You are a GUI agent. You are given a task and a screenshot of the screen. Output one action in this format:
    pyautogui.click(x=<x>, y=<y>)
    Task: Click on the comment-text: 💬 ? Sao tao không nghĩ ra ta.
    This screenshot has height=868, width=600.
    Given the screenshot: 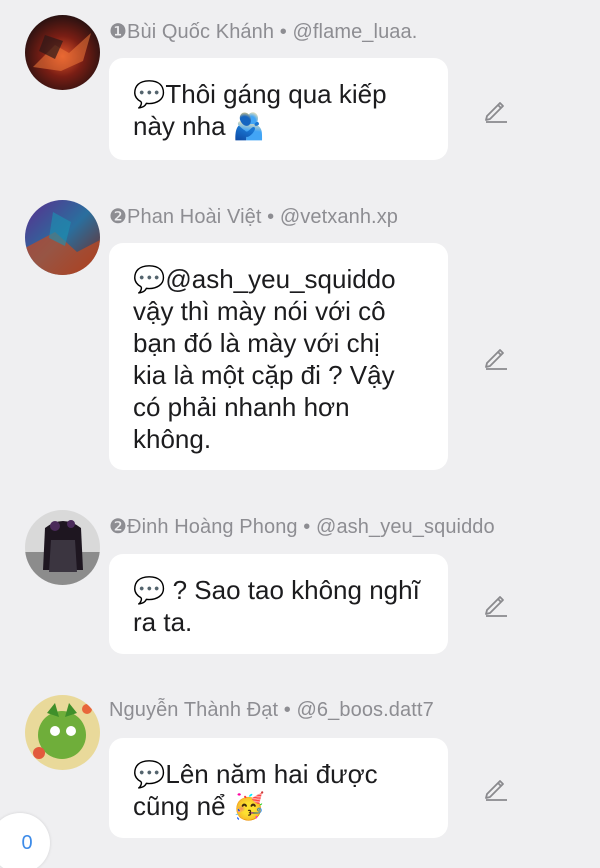 What is the action you would take?
    pyautogui.click(x=276, y=606)
    